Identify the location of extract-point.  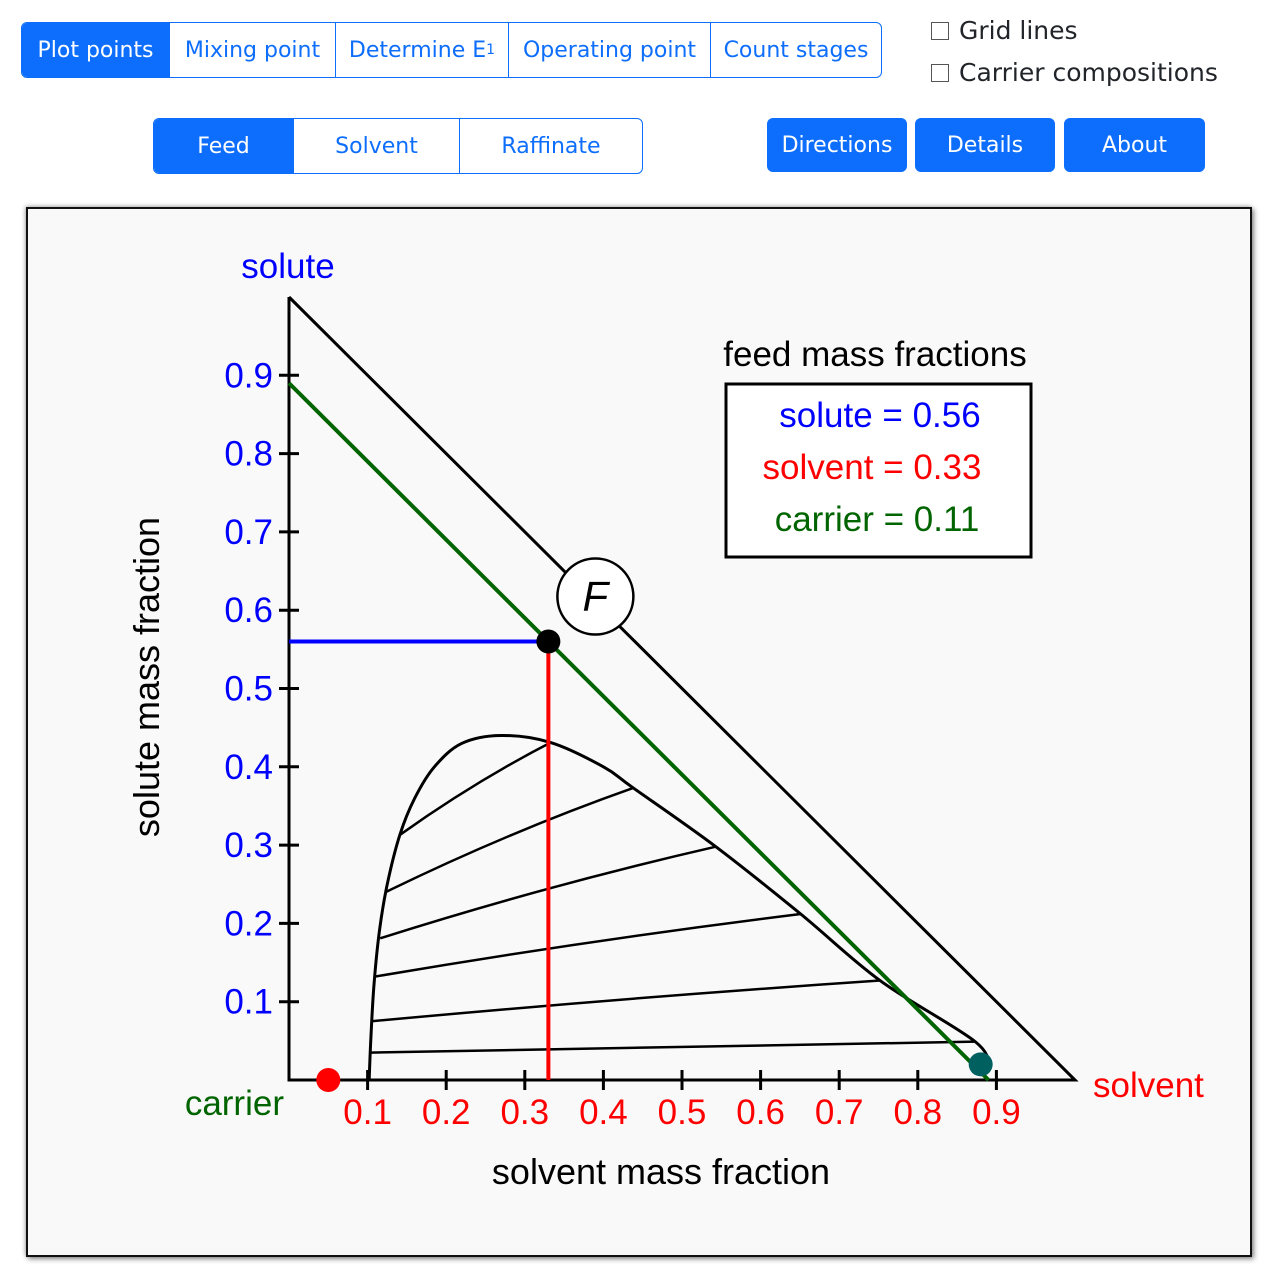
(980, 1064).